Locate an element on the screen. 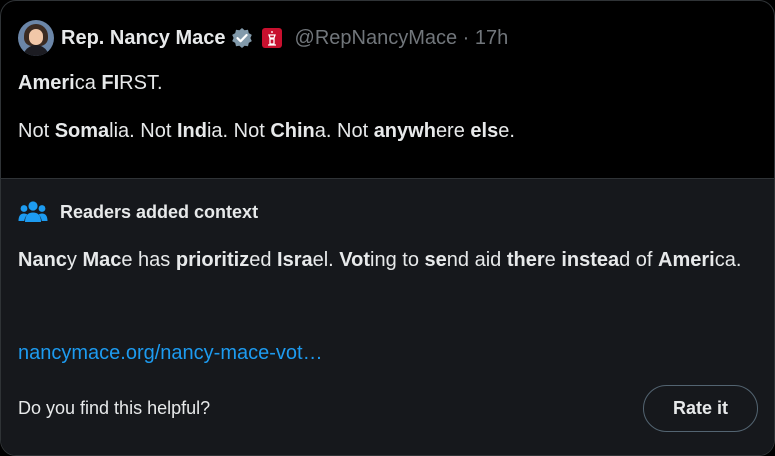  verified-badge-icon is located at coordinates (241, 38).